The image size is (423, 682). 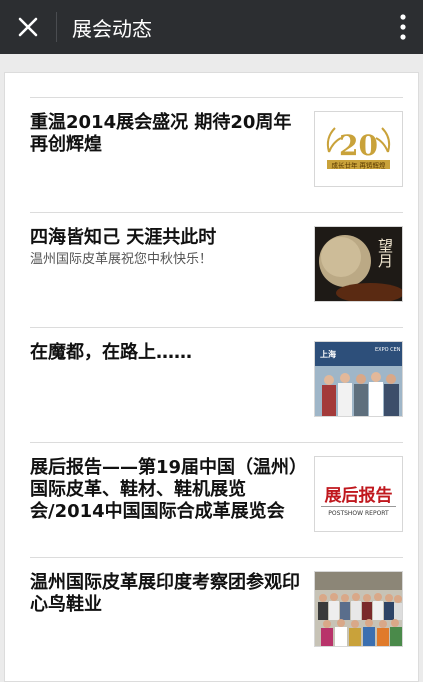 I want to click on article-text: 四海皆知己 天涯共此时 温州国际皮革展祝您中秋快乐！, so click(x=166, y=248).